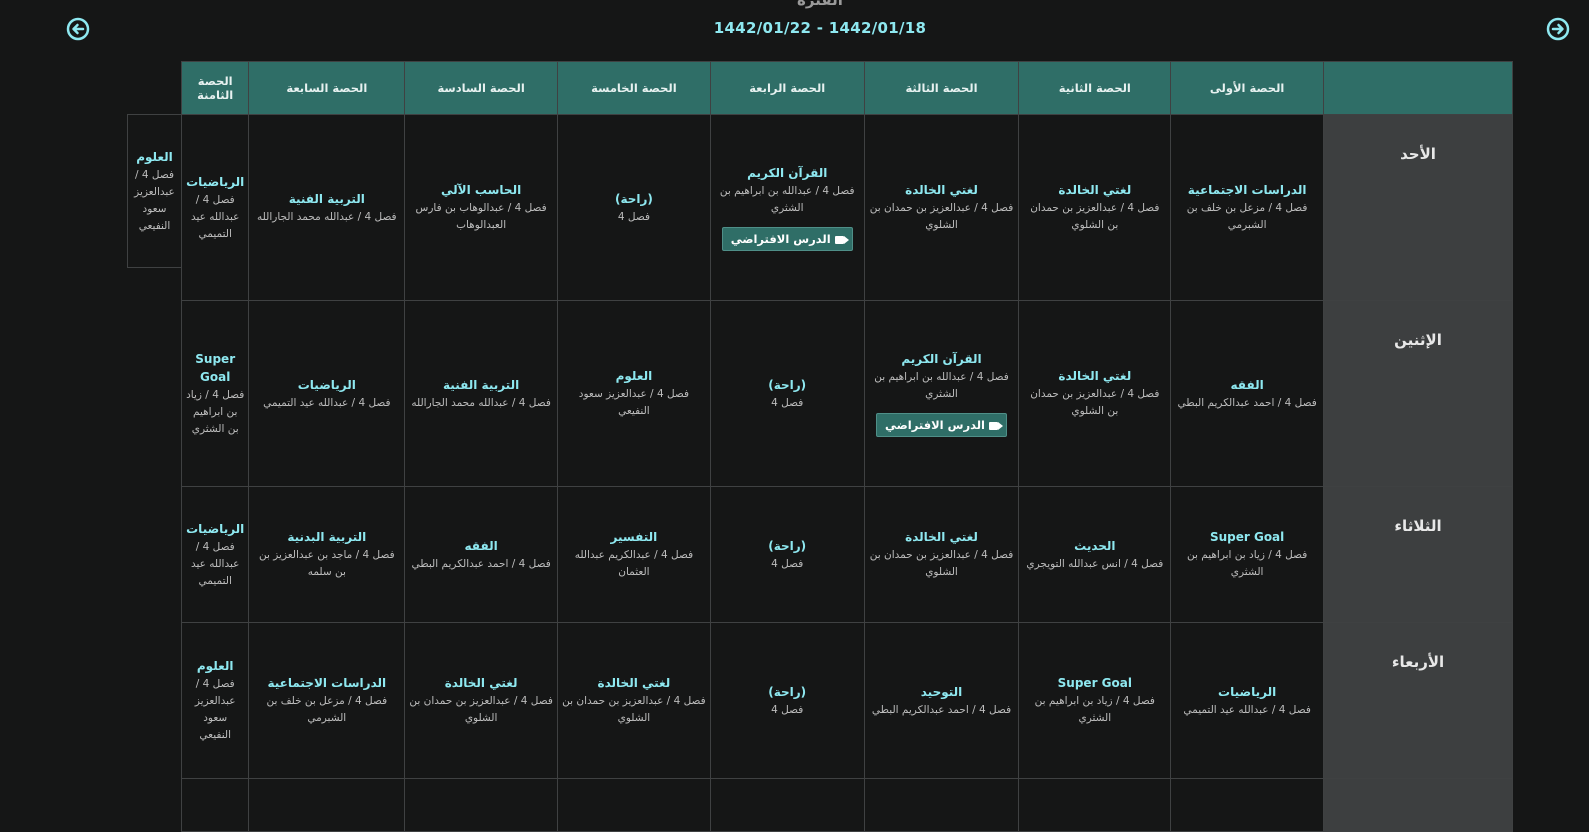 This screenshot has width=1589, height=832. What do you see at coordinates (941, 88) in the screenshot?
I see `column-header-period-3: الحصة الثالثة` at bounding box center [941, 88].